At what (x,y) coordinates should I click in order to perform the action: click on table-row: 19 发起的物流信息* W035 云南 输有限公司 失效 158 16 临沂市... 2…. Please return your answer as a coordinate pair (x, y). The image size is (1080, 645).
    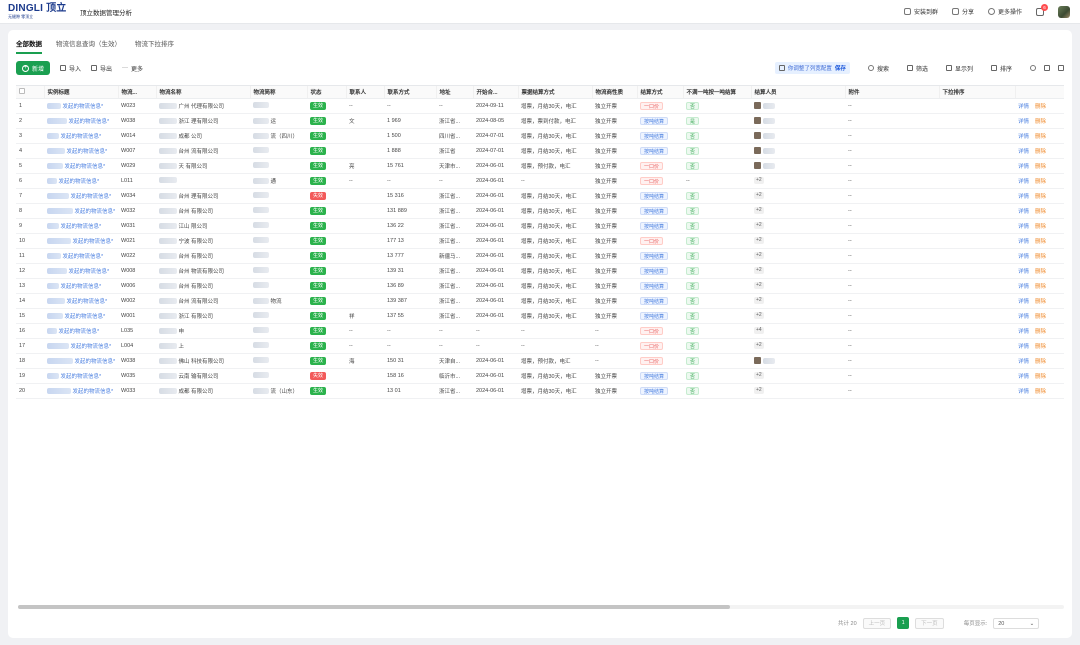
    Looking at the image, I should click on (540, 376).